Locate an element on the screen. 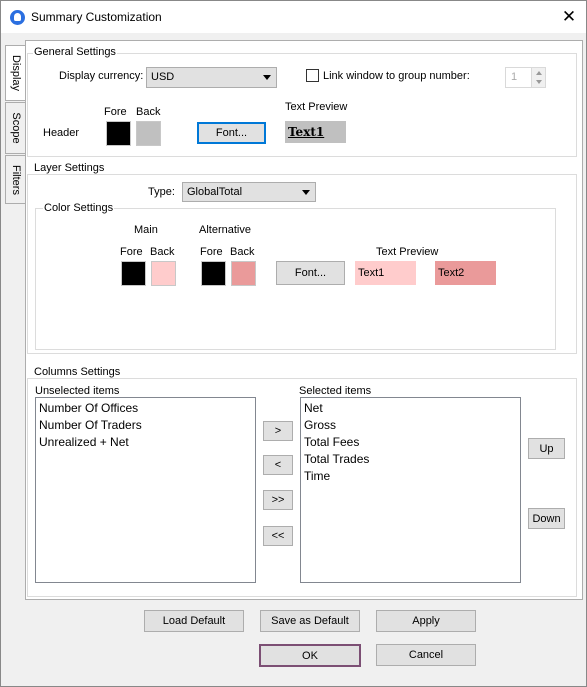 The width and height of the screenshot is (587, 687). currency-value: USD is located at coordinates (163, 77).